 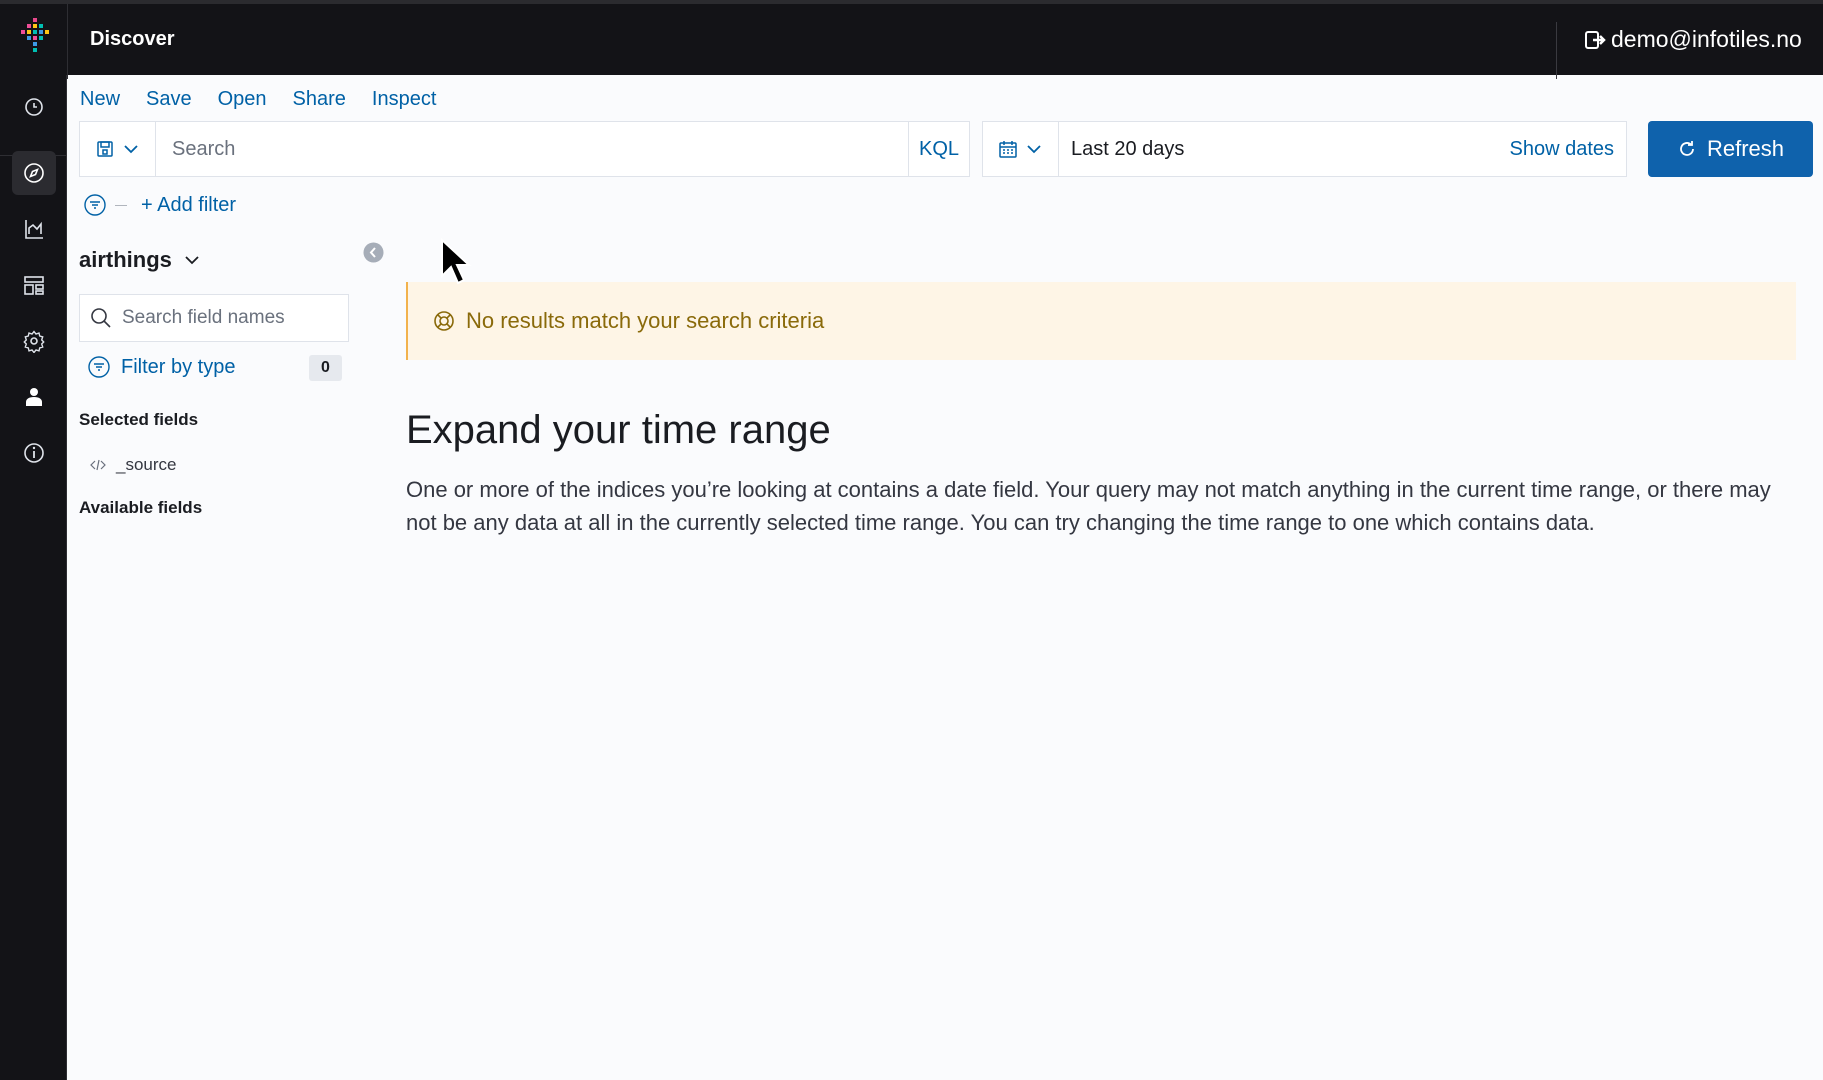 What do you see at coordinates (938, 149) in the screenshot?
I see `query-language-button: KQL` at bounding box center [938, 149].